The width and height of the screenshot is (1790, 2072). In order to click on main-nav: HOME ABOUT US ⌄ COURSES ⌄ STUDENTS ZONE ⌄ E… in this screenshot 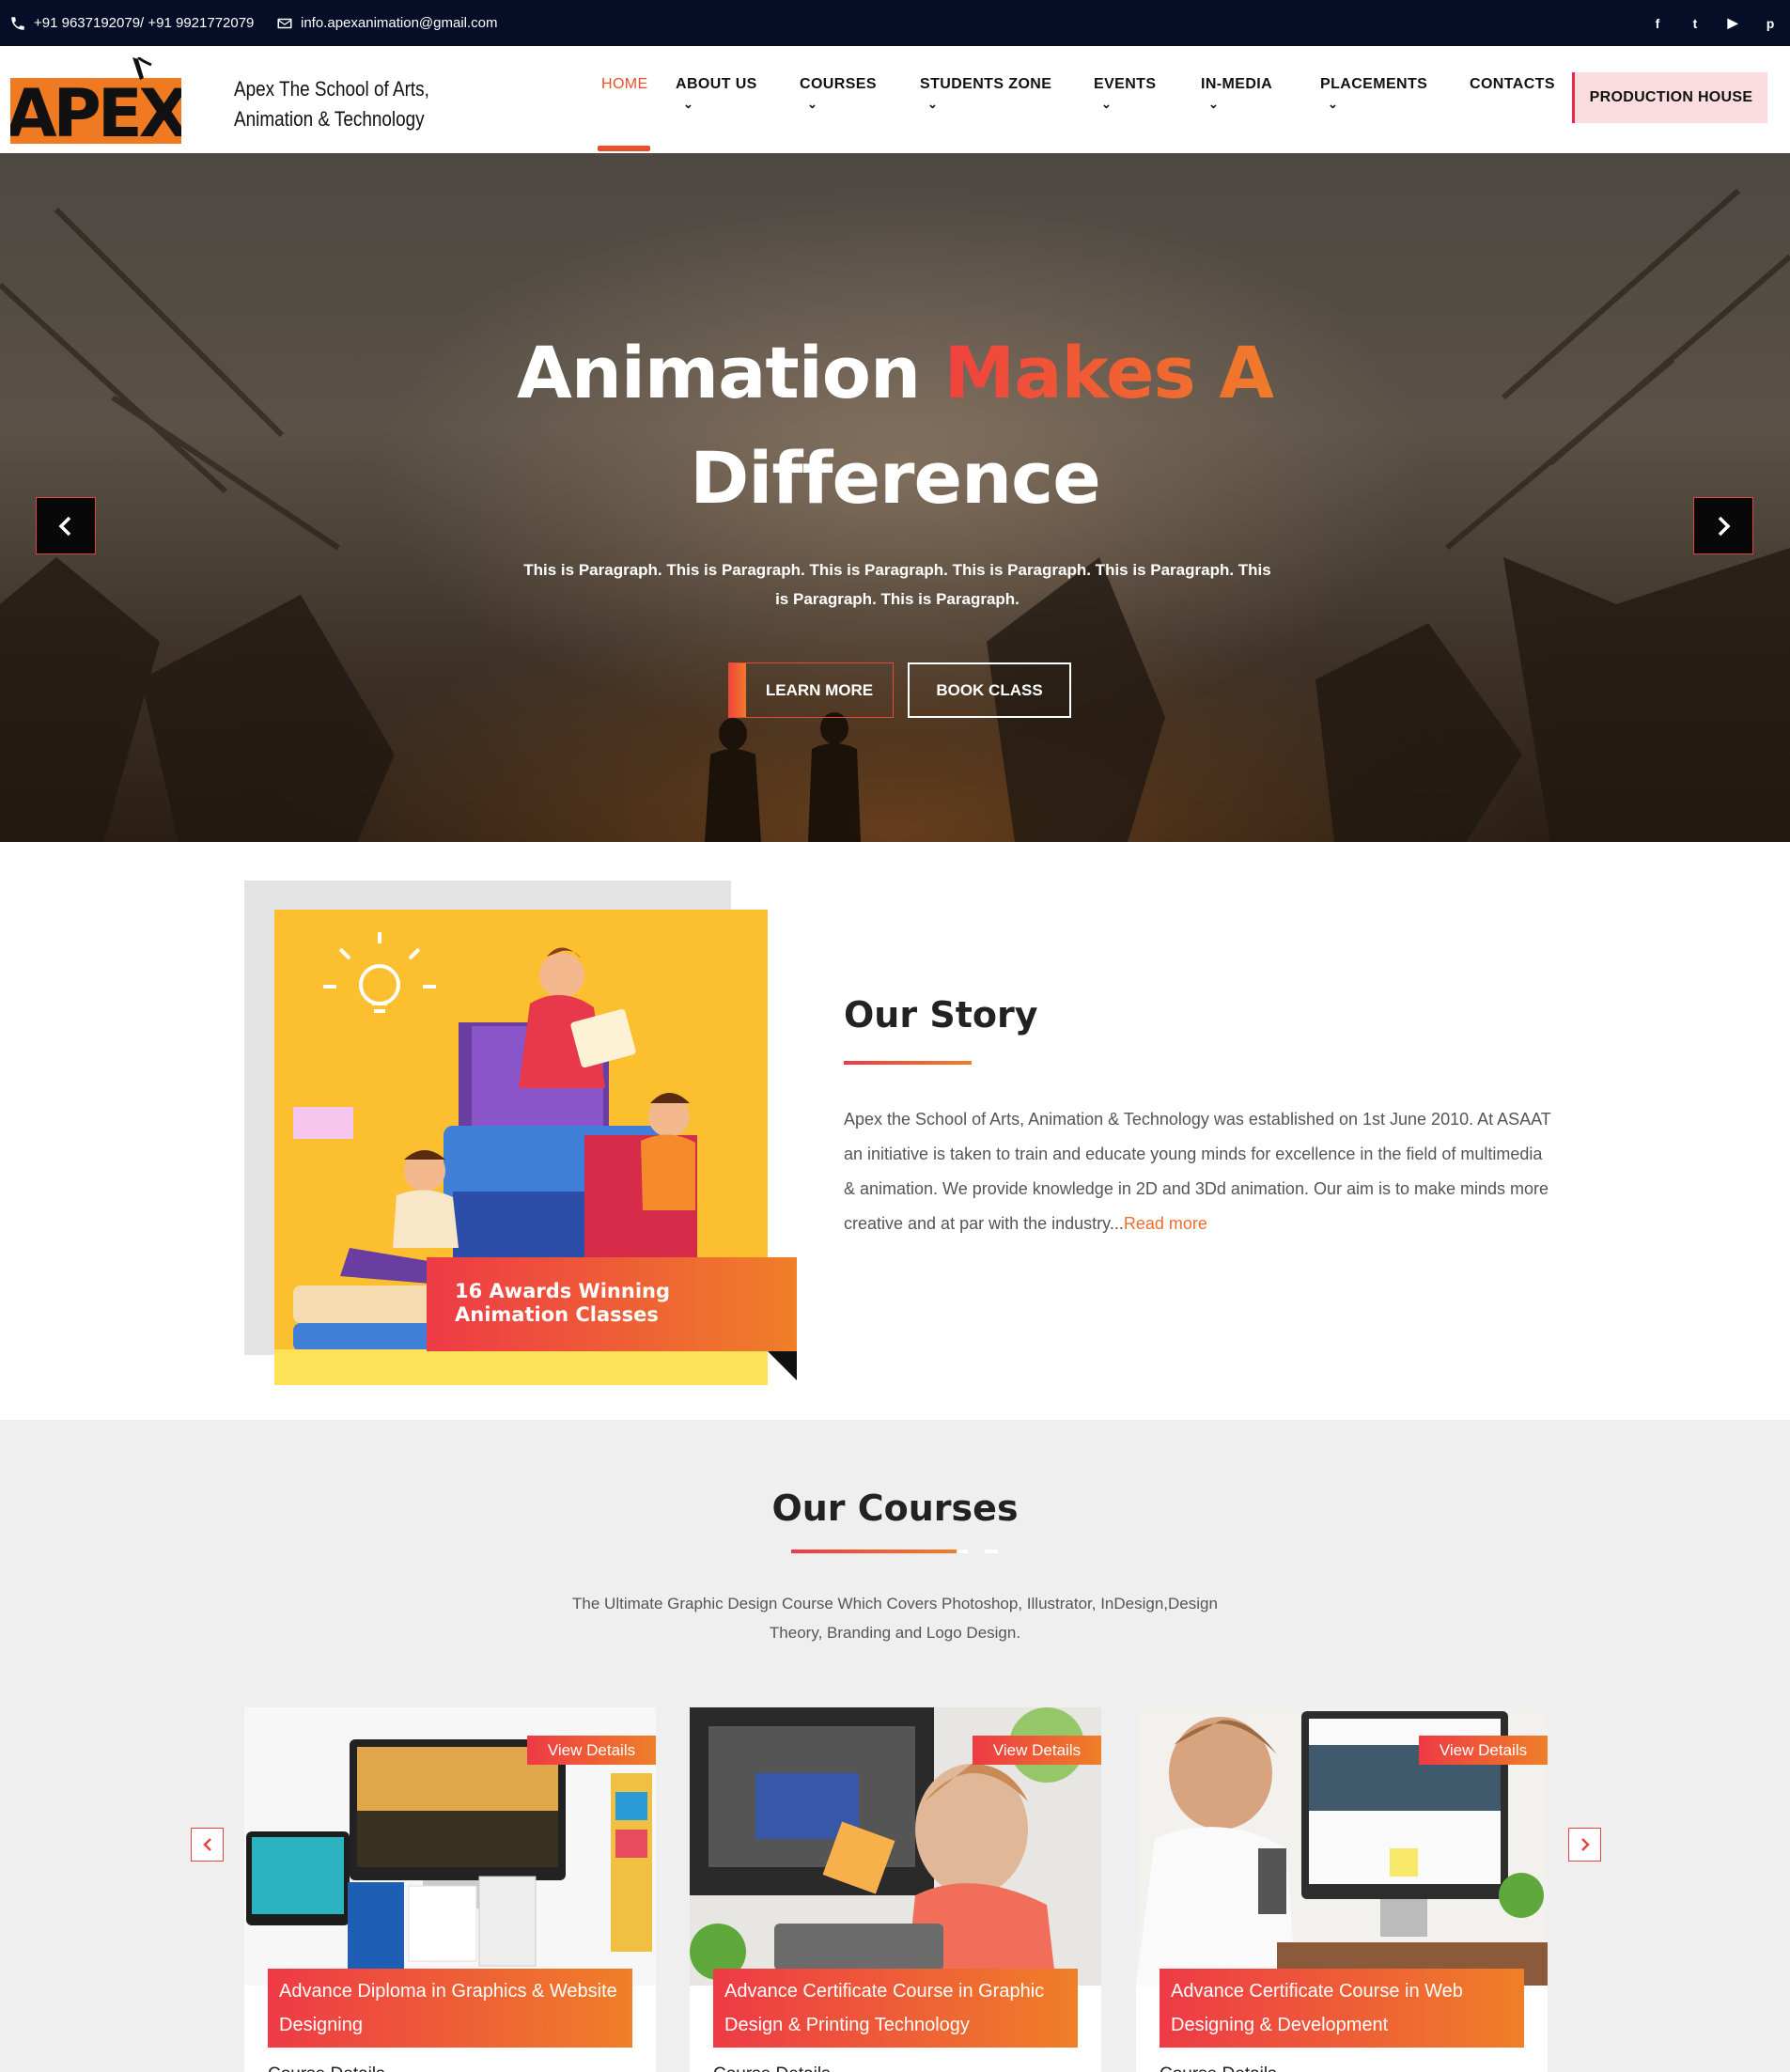, I will do `click(895, 100)`.